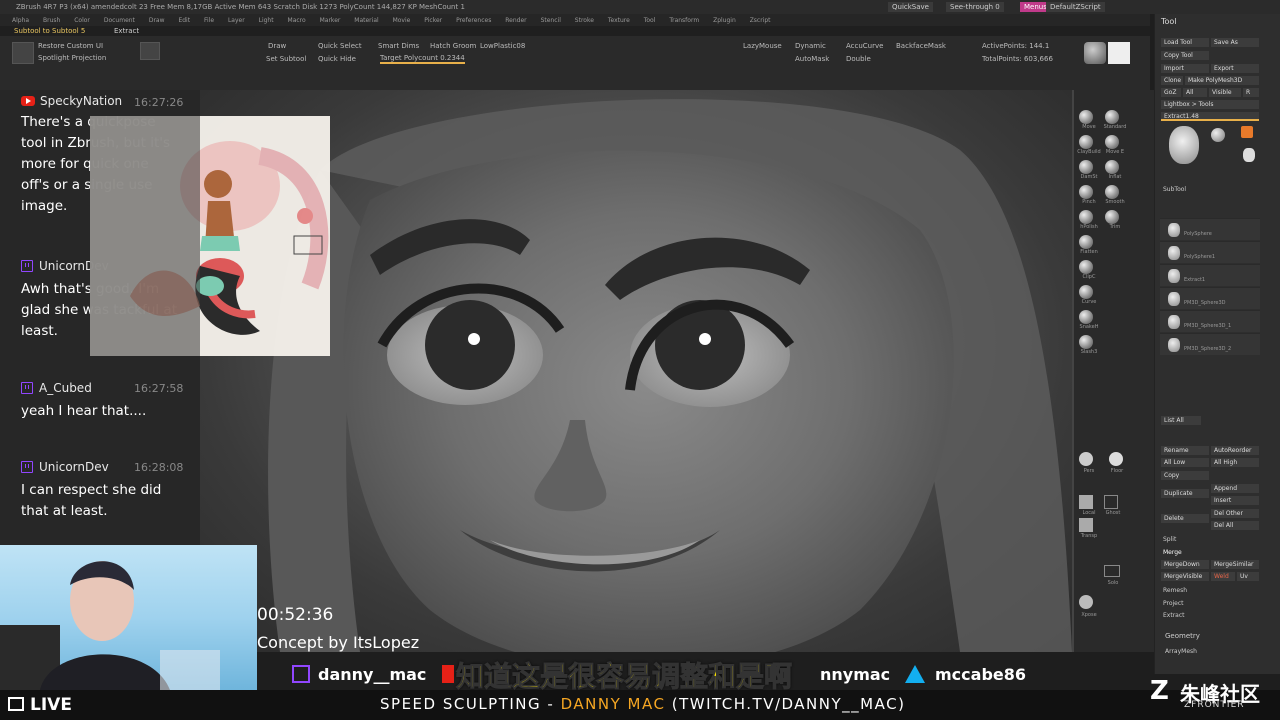 The image size is (1280, 720). Describe the element at coordinates (1223, 576) in the screenshot. I see `weld-button: Weld` at that location.